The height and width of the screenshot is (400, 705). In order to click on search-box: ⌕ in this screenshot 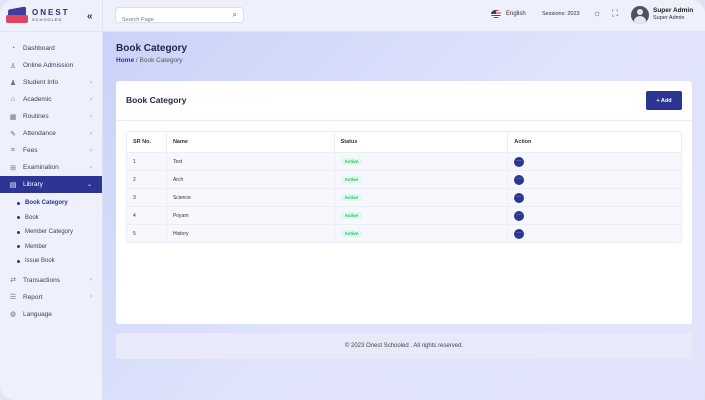, I will do `click(179, 17)`.